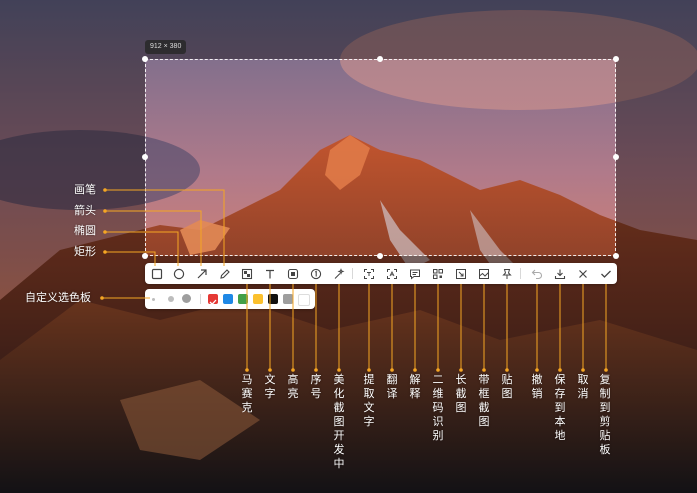 The height and width of the screenshot is (493, 697). I want to click on callout-bottom-15-dot, so click(606, 370).